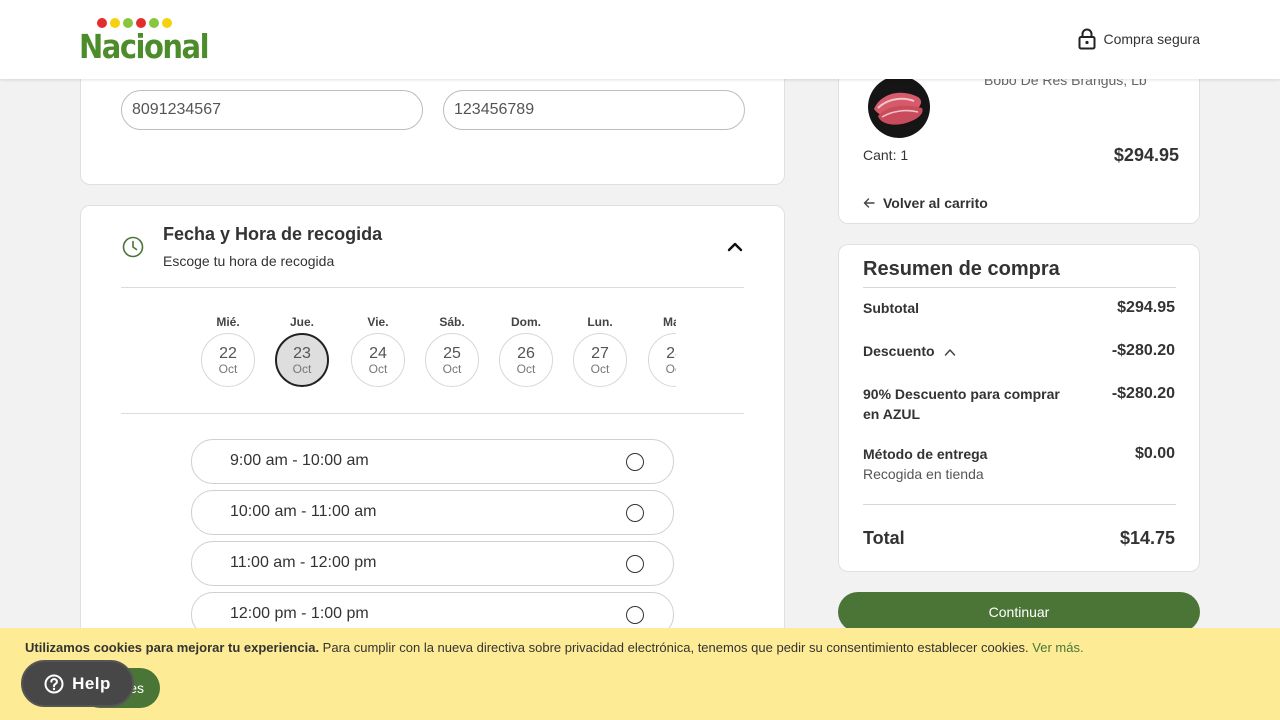 The image size is (1280, 720). I want to click on date-option: Lun. 27 Oct, so click(600, 350).